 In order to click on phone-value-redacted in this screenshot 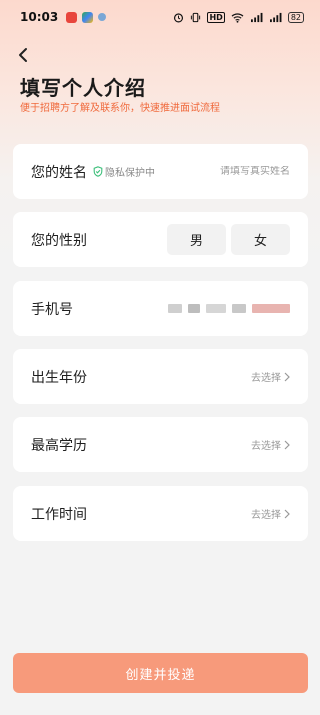, I will do `click(229, 308)`.